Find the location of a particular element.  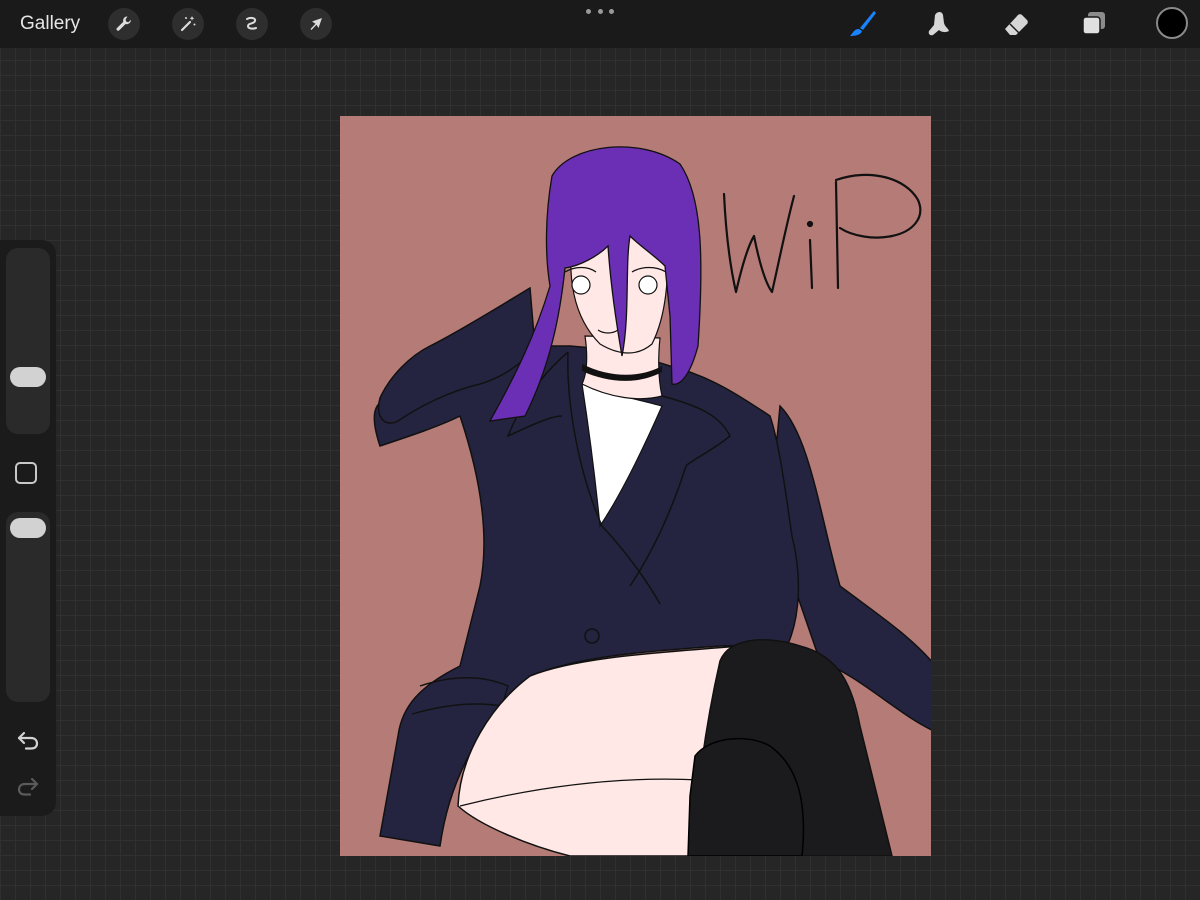

transform-arrow-icon is located at coordinates (316, 24).